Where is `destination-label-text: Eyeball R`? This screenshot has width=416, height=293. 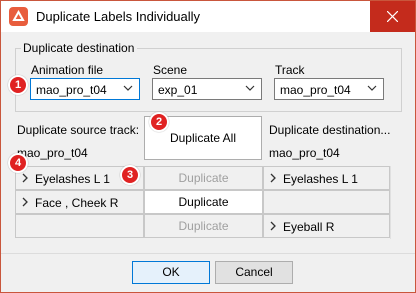
destination-label-text: Eyeball R is located at coordinates (309, 227).